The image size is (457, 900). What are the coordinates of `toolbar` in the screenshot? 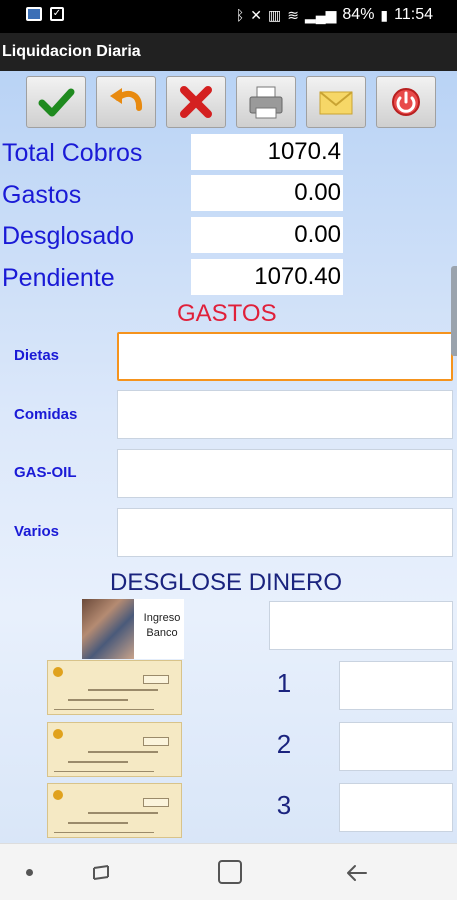 It's located at (231, 102).